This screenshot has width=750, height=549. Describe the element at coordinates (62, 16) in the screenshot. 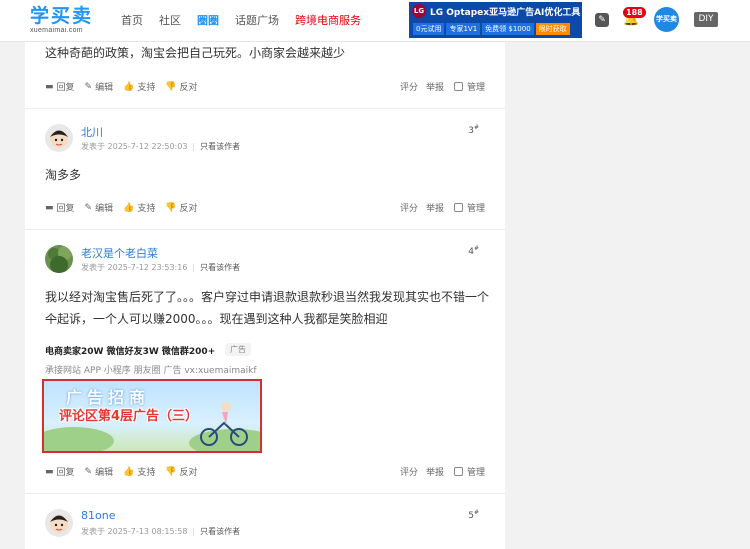

I see `logo-text: 学买卖` at that location.